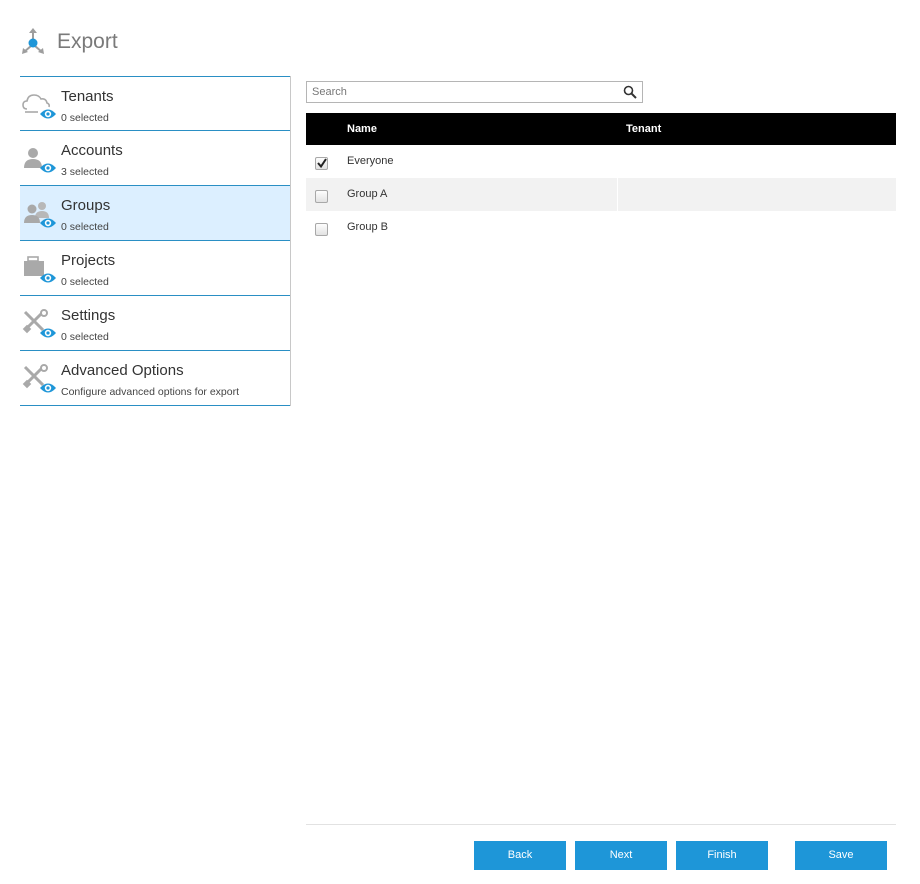  What do you see at coordinates (40, 105) in the screenshot?
I see `tenants-icon` at bounding box center [40, 105].